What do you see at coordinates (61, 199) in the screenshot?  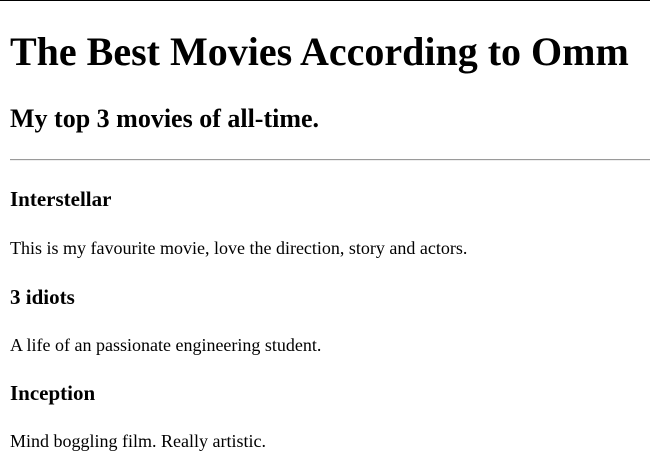 I see `movie-title-interstellar: Interstellar` at bounding box center [61, 199].